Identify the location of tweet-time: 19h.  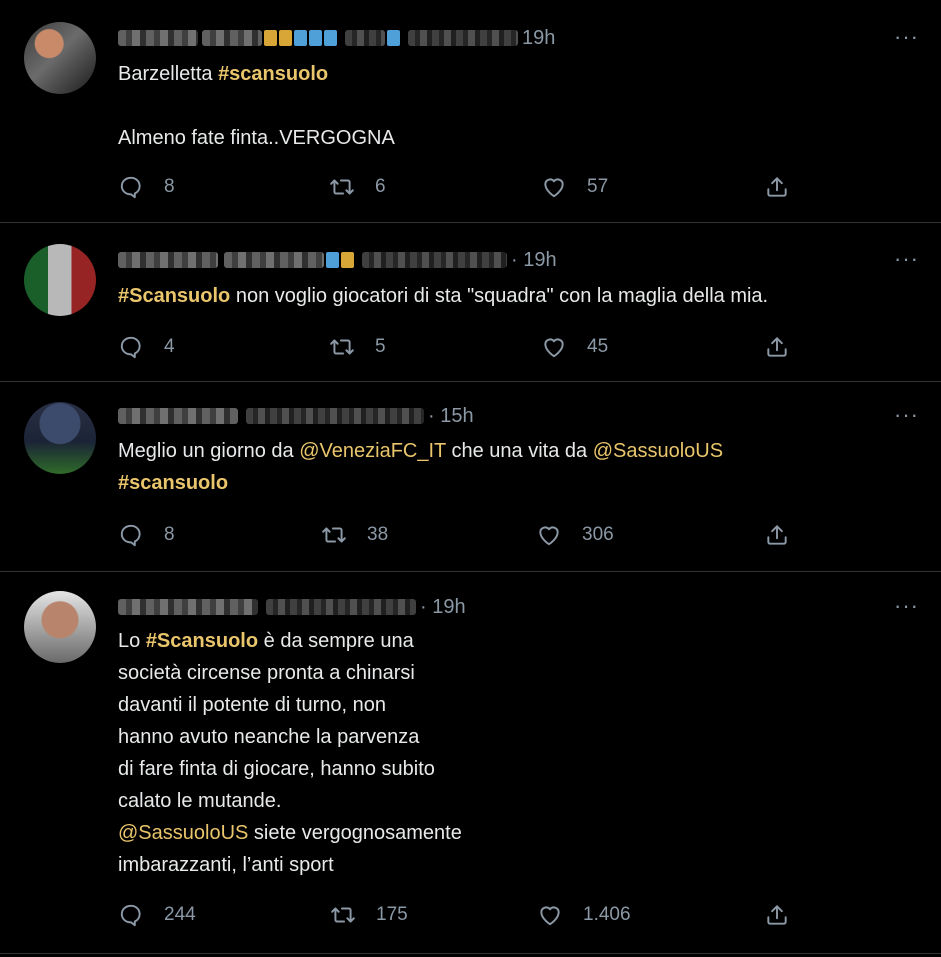
(538, 38).